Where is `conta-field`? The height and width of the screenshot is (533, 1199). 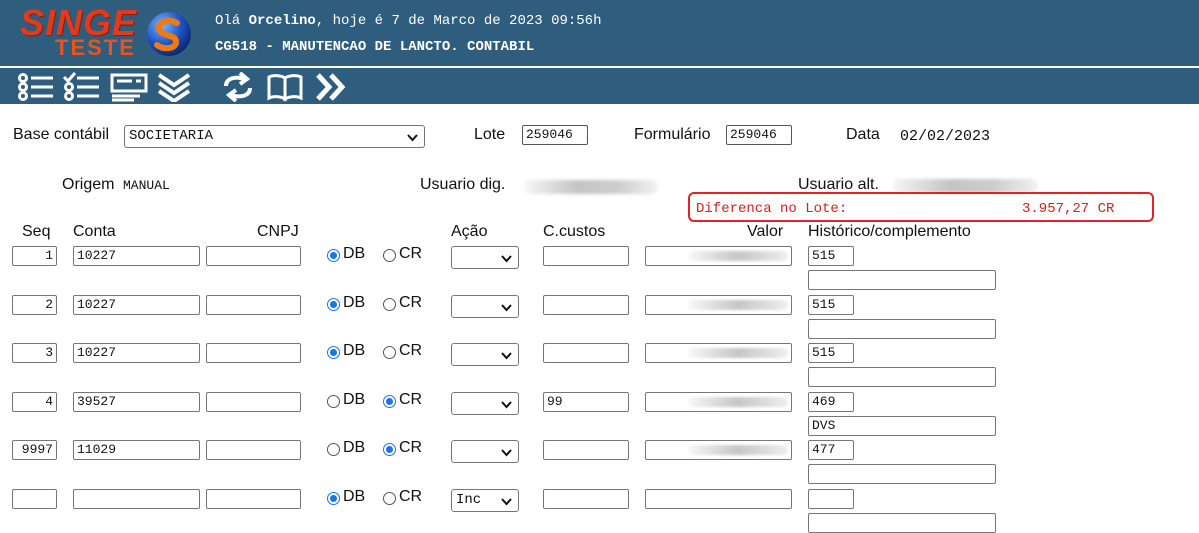
conta-field is located at coordinates (136, 499).